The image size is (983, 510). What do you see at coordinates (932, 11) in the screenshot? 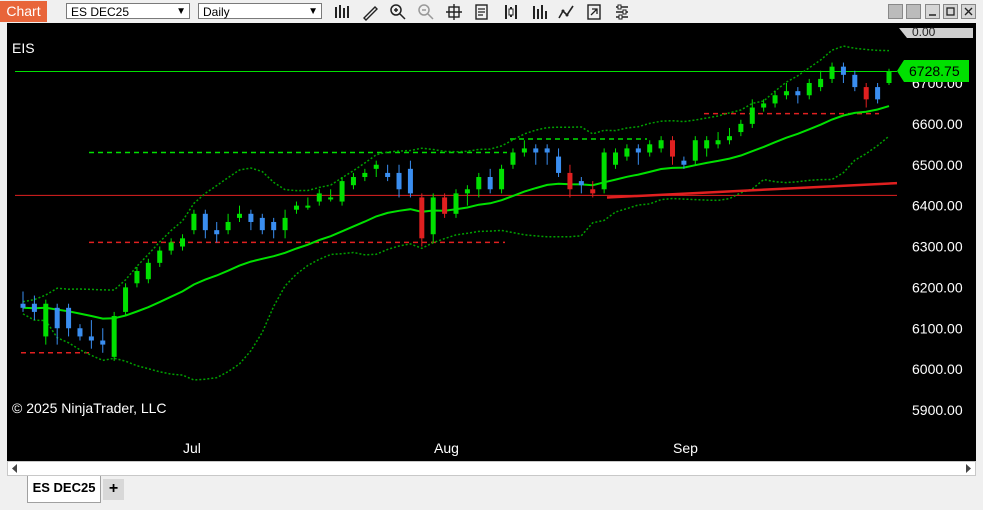
I see `minimize-button` at bounding box center [932, 11].